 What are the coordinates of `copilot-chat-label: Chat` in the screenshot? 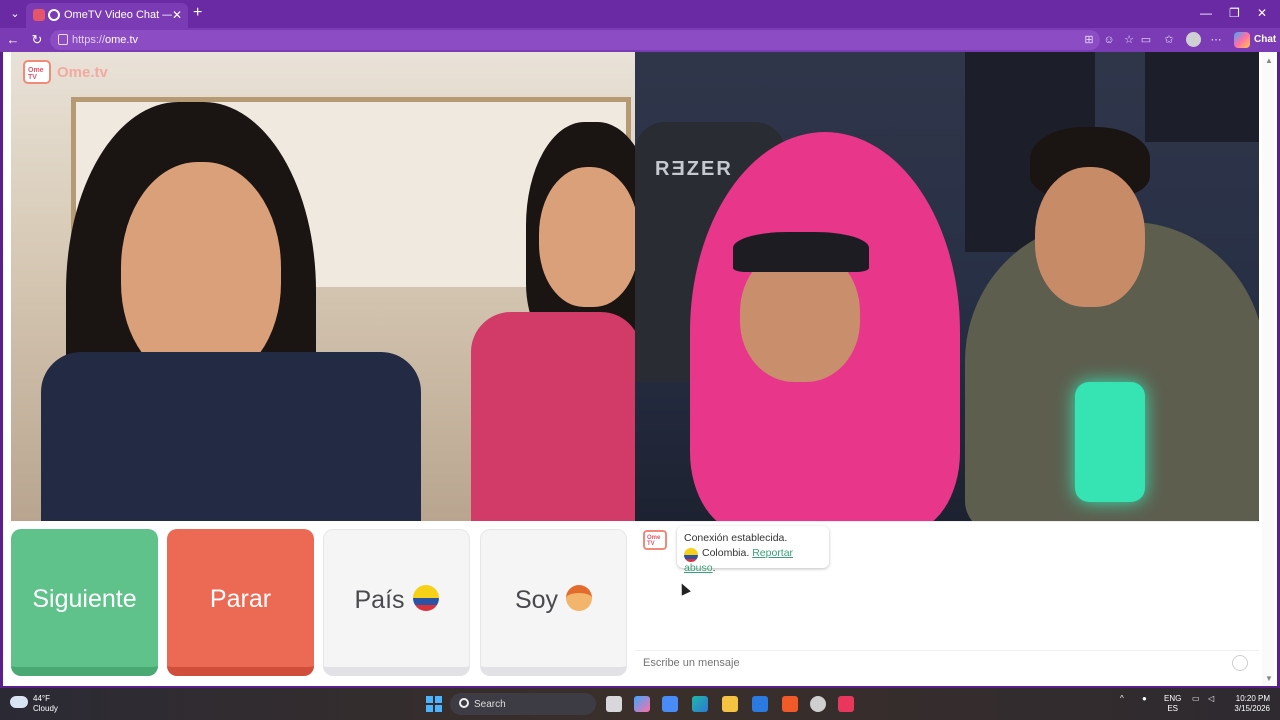 It's located at (1265, 39).